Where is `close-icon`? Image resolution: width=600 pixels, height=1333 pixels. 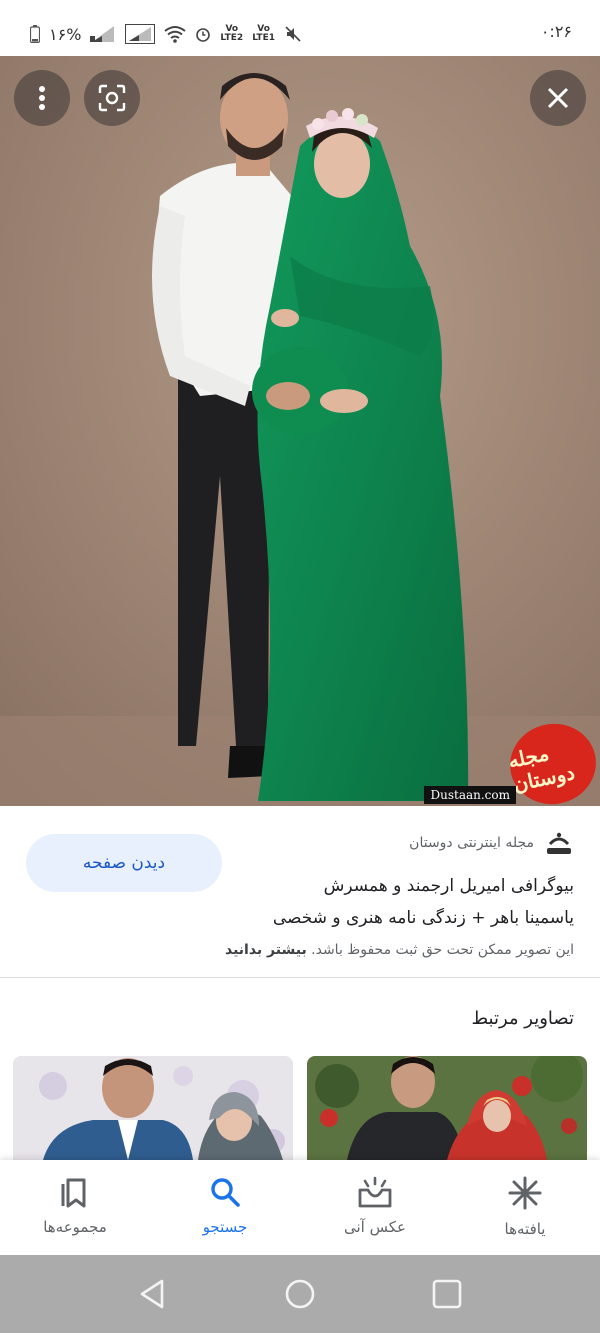 close-icon is located at coordinates (558, 98).